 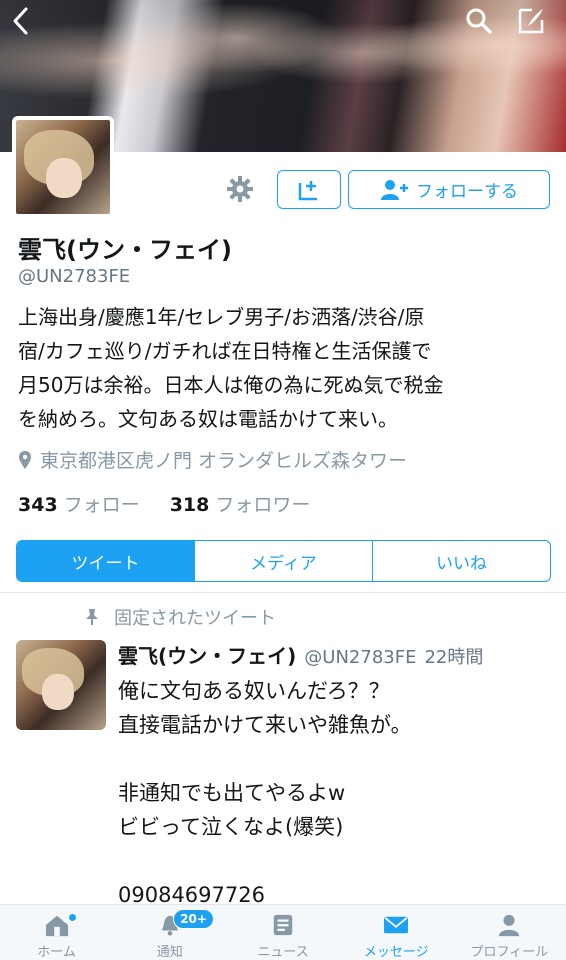 I want to click on news-icon, so click(x=283, y=925).